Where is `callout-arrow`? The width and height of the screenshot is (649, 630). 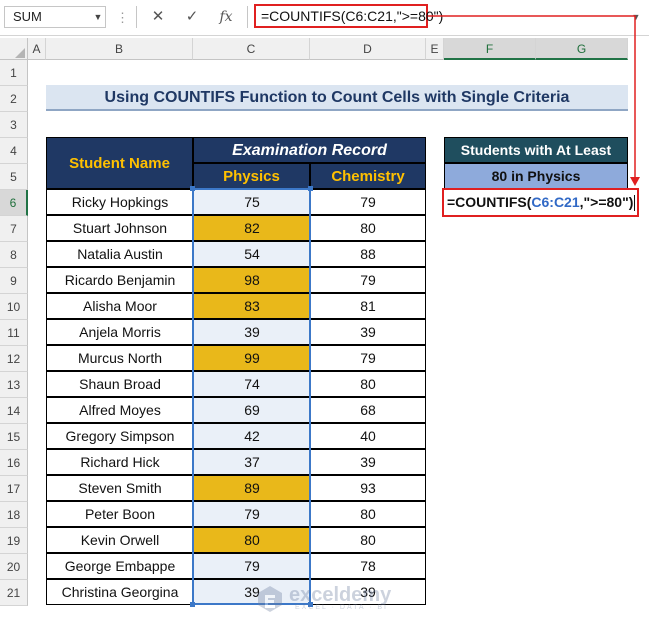 callout-arrow is located at coordinates (534, 100).